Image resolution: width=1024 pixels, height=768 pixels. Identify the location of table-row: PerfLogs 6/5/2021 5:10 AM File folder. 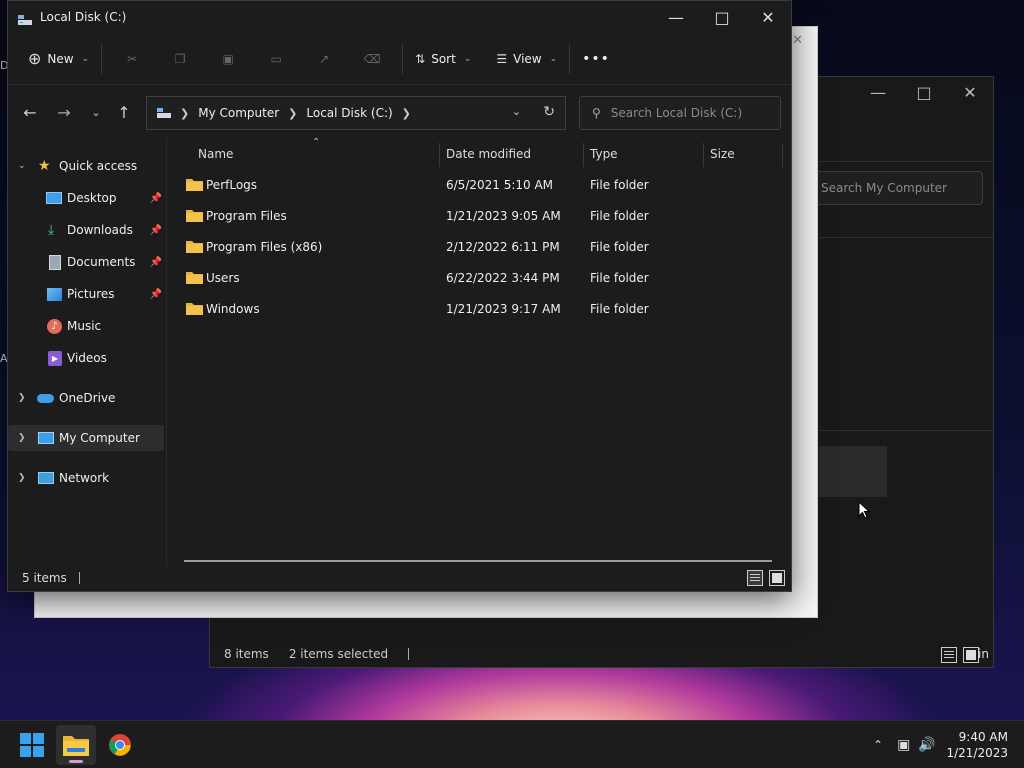
(483, 185).